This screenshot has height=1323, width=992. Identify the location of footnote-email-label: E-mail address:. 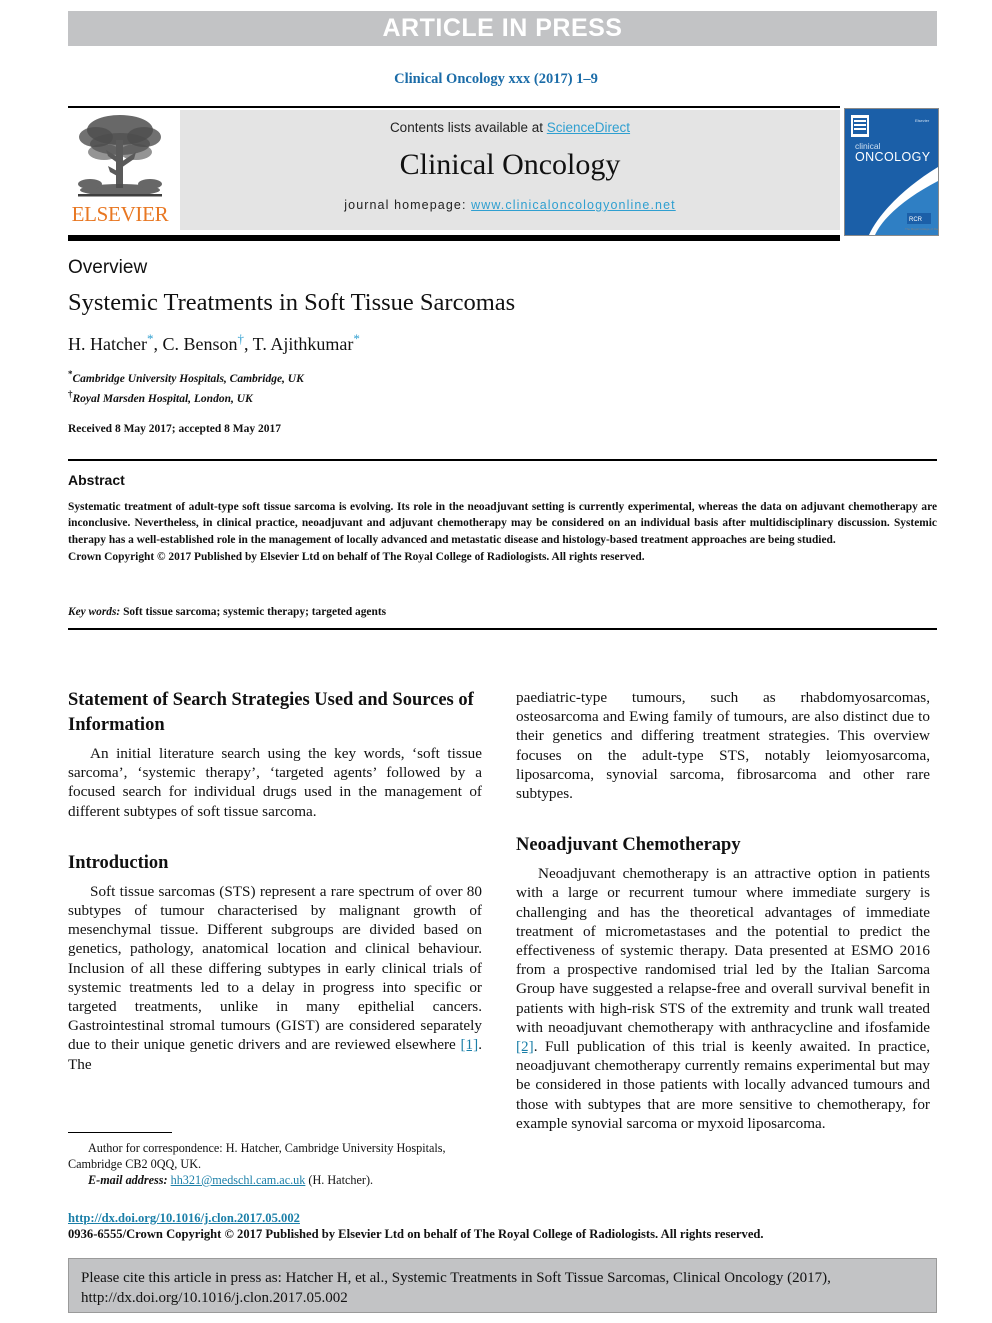
(128, 1180).